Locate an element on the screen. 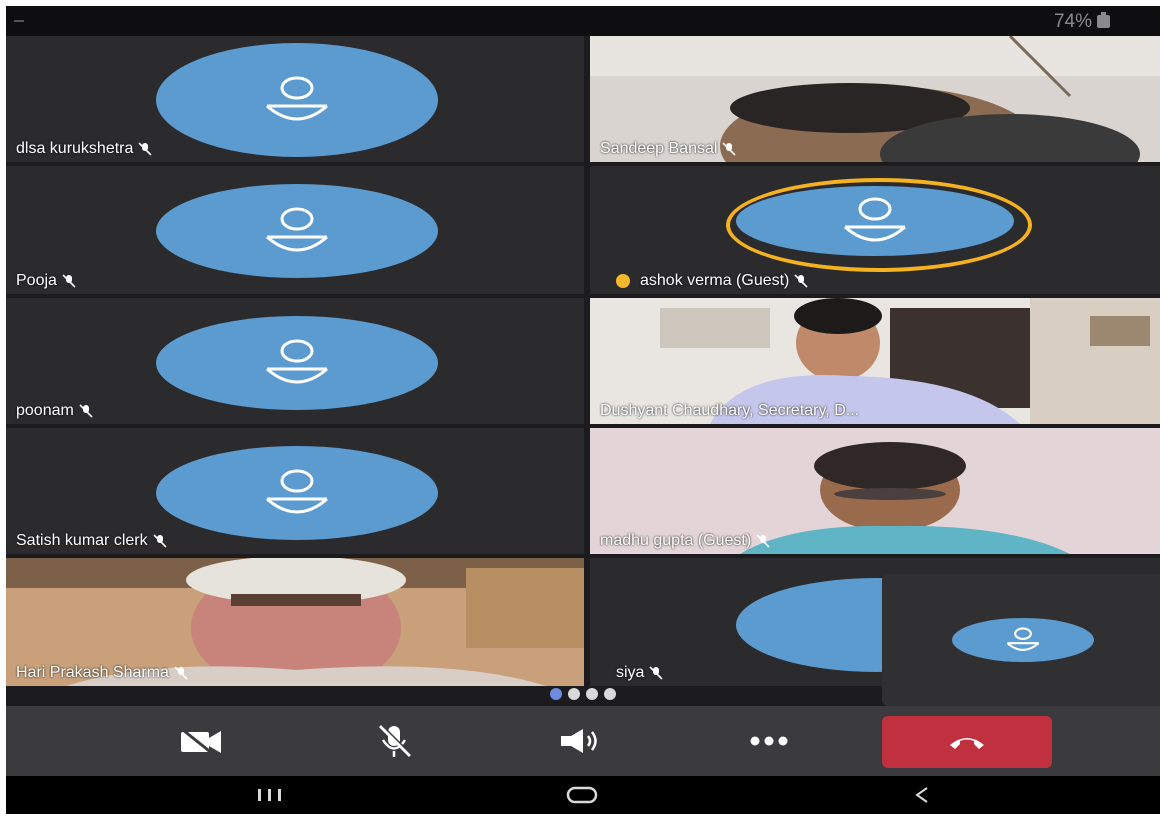  participant-name-label: Hari Prakash Sharma is located at coordinates (102, 673).